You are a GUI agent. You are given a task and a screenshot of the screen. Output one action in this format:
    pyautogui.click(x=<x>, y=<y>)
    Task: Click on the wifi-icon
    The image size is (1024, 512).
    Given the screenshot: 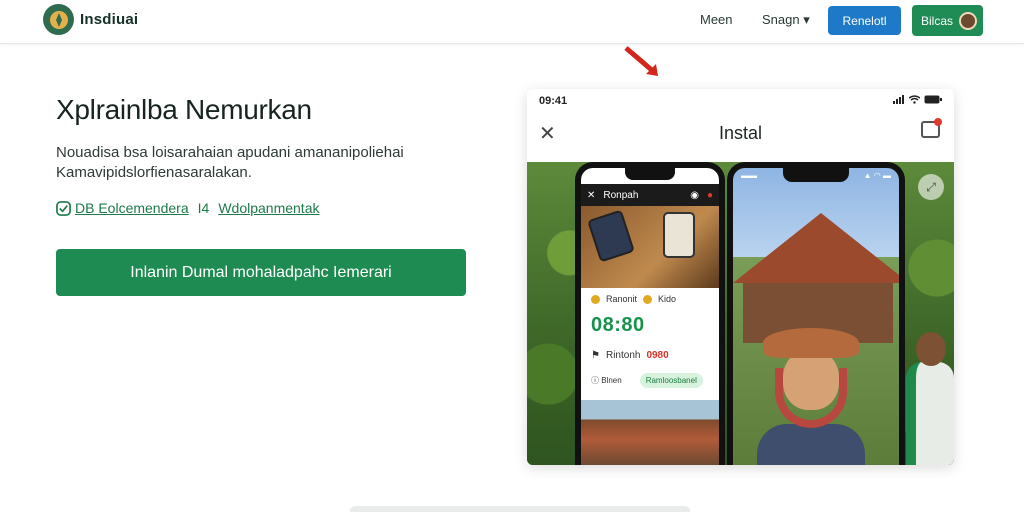 What is the action you would take?
    pyautogui.click(x=914, y=99)
    